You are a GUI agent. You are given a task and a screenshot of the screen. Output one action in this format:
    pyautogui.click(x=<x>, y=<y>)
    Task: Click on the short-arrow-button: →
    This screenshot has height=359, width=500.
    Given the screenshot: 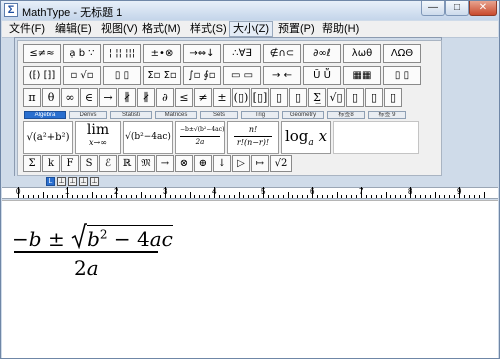 What is the action you would take?
    pyautogui.click(x=165, y=163)
    